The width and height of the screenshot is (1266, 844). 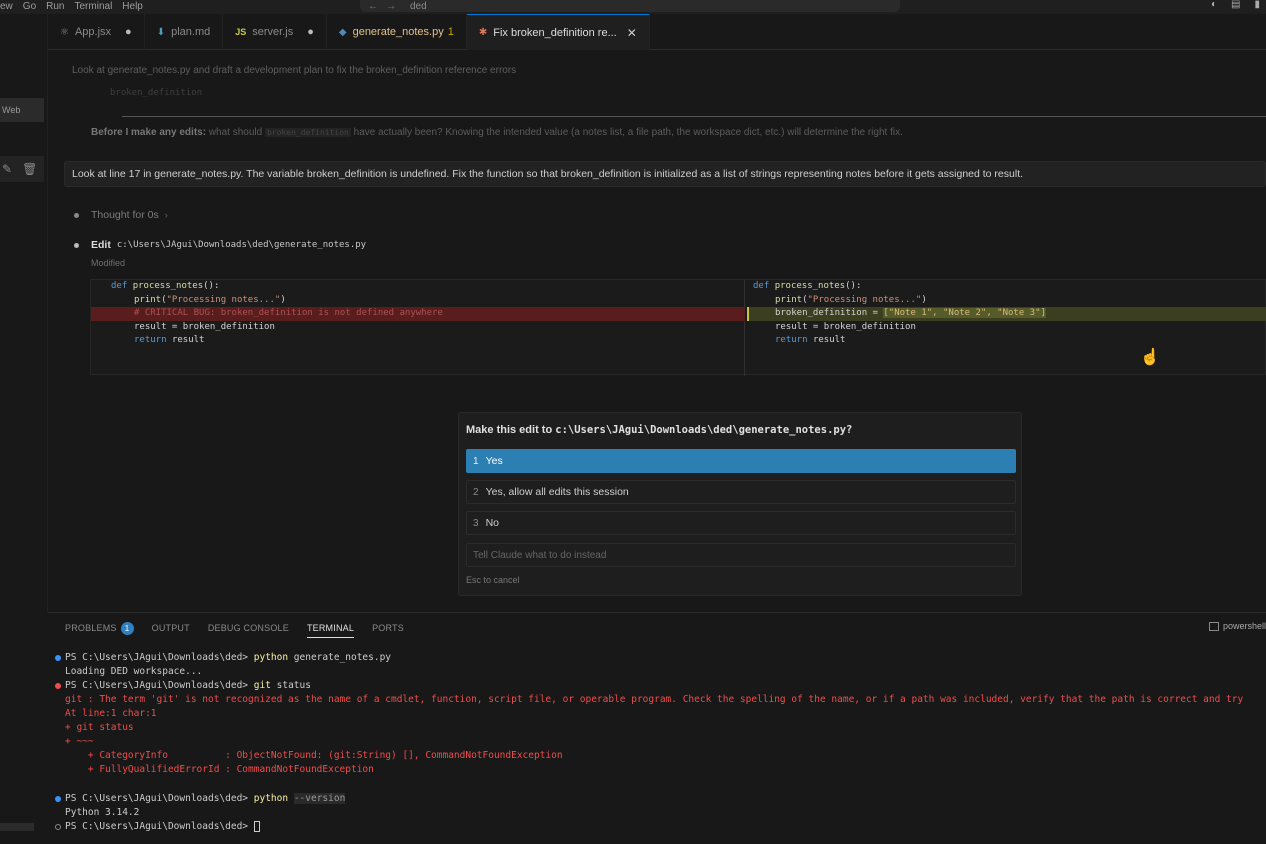 What do you see at coordinates (1213, 626) in the screenshot?
I see `terminal-icon` at bounding box center [1213, 626].